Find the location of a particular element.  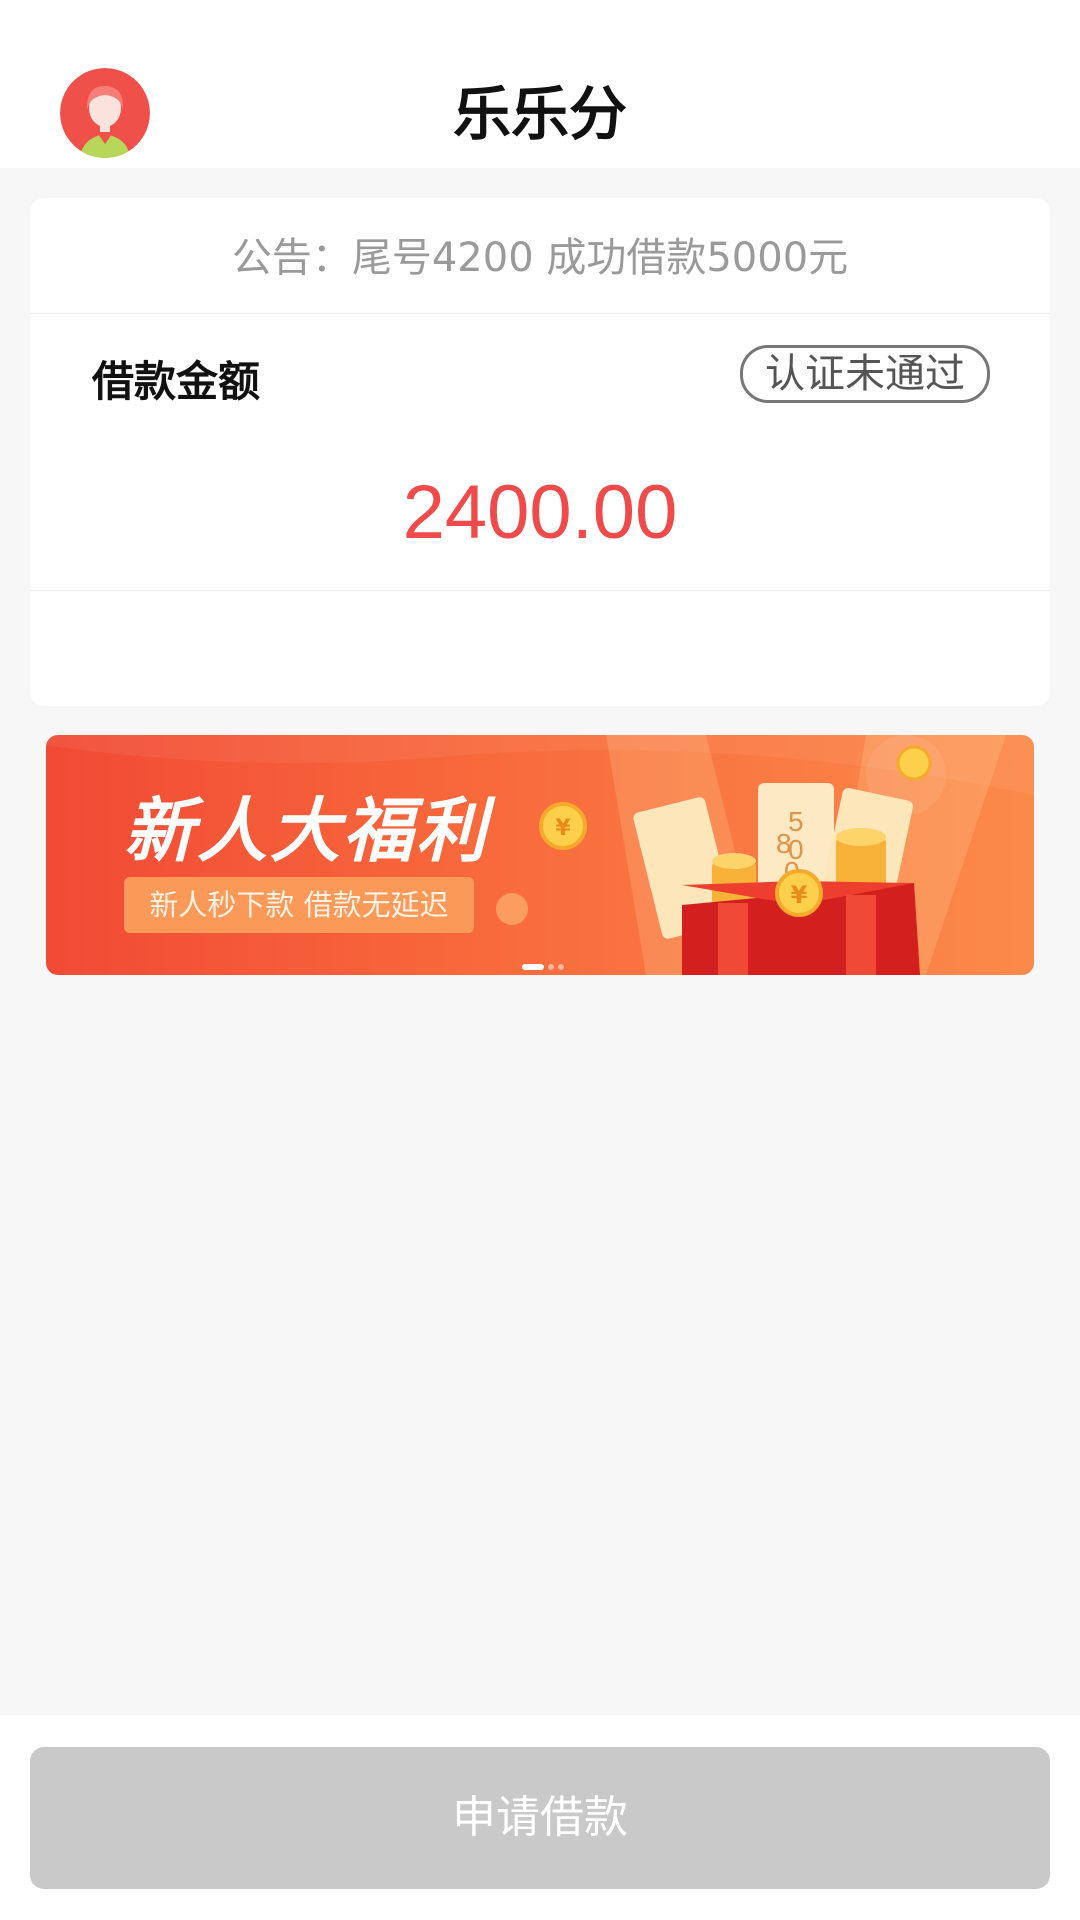

announcement-text: 公告：尾号4200 成功借款5000元 is located at coordinates (540, 256).